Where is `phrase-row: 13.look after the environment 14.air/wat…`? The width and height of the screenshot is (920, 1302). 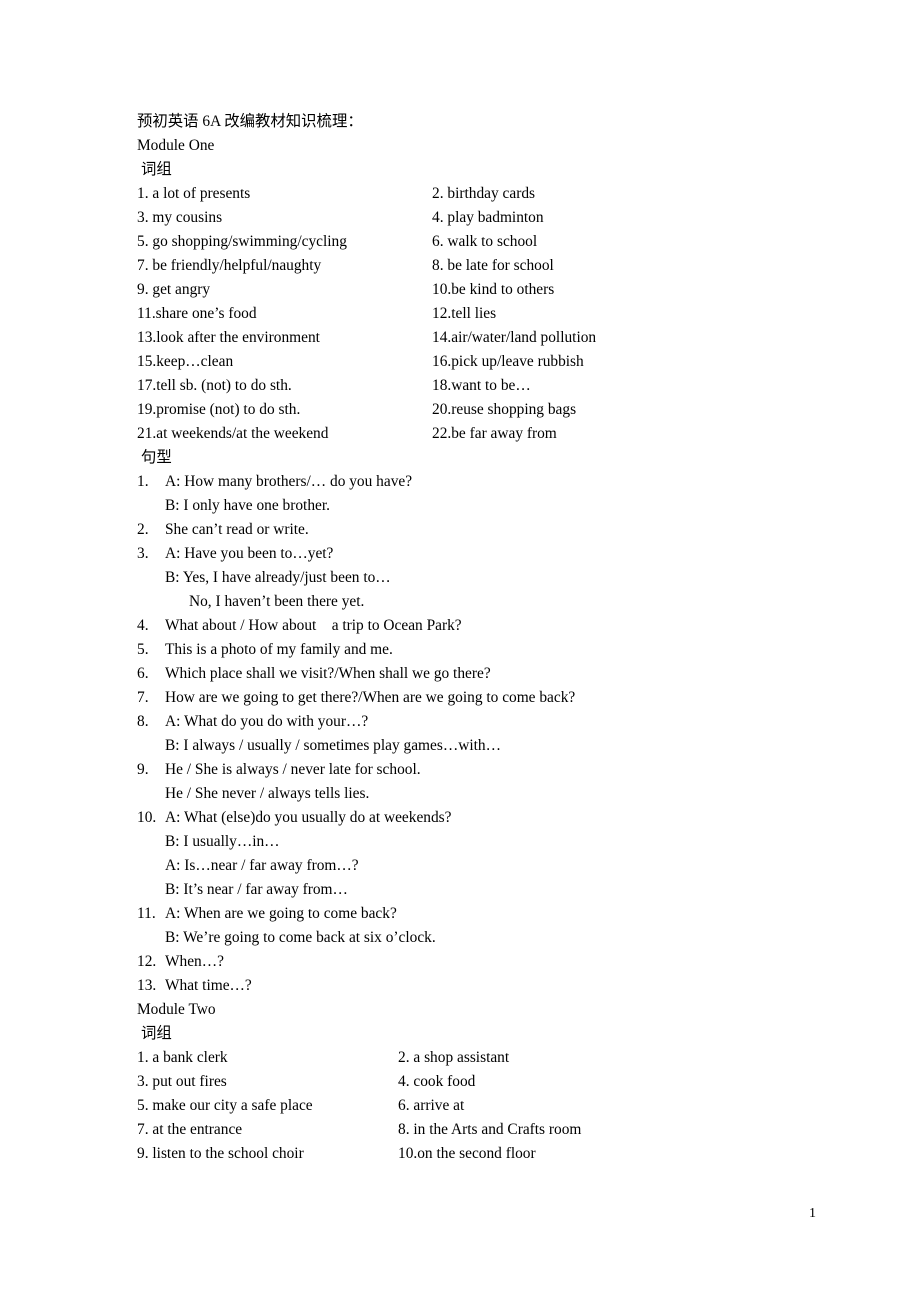 phrase-row: 13.look after the environment 14.air/wat… is located at coordinates (487, 338).